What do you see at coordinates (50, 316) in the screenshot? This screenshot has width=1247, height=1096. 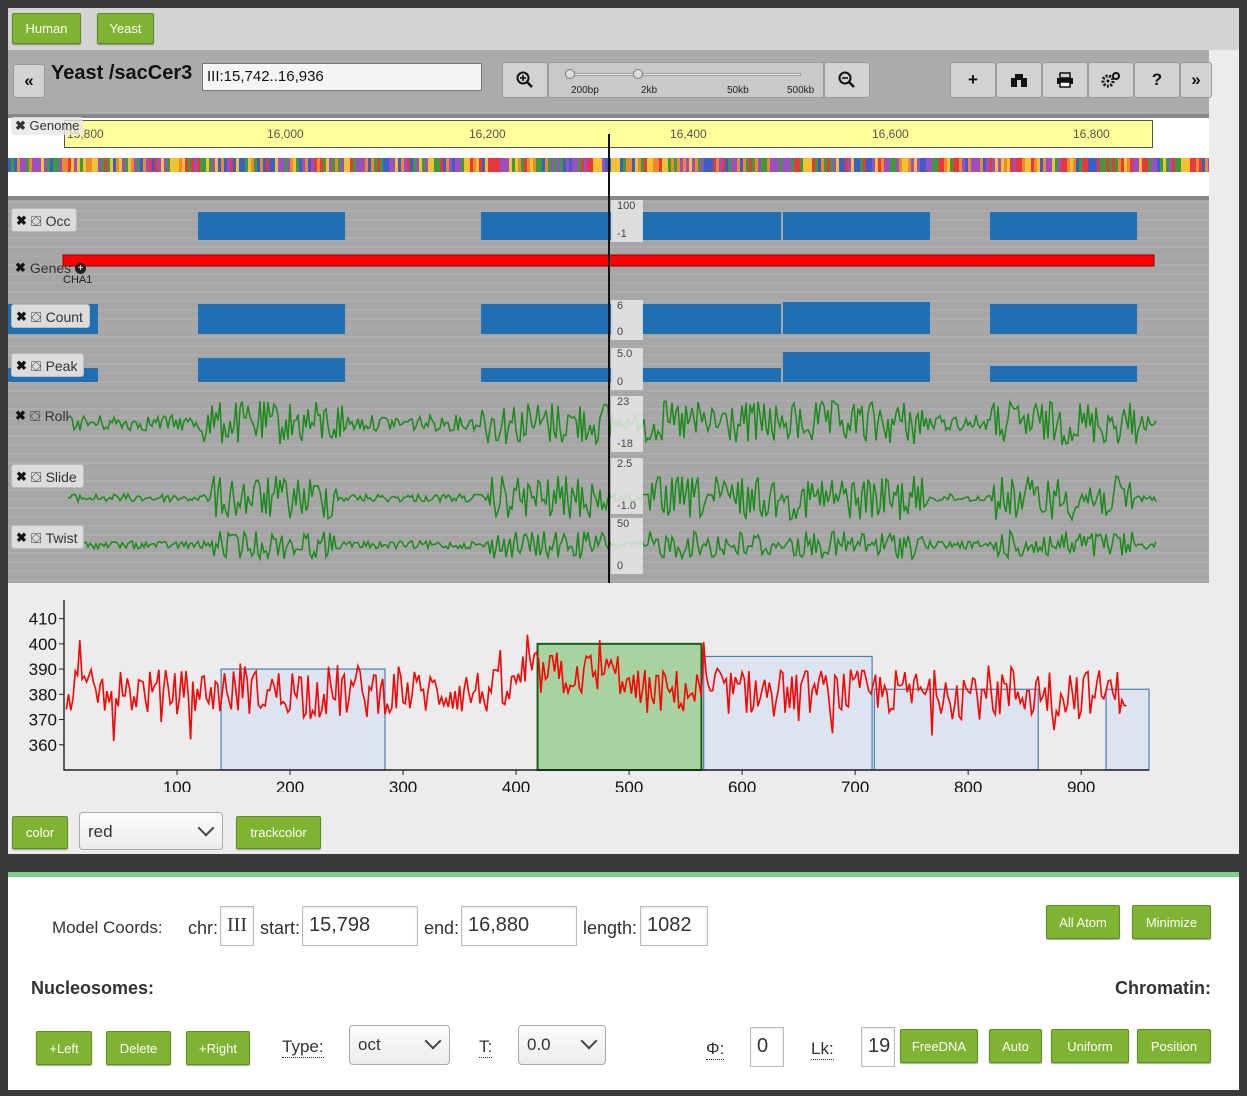 I see `track-label-count: ✖ ⛋ Count` at bounding box center [50, 316].